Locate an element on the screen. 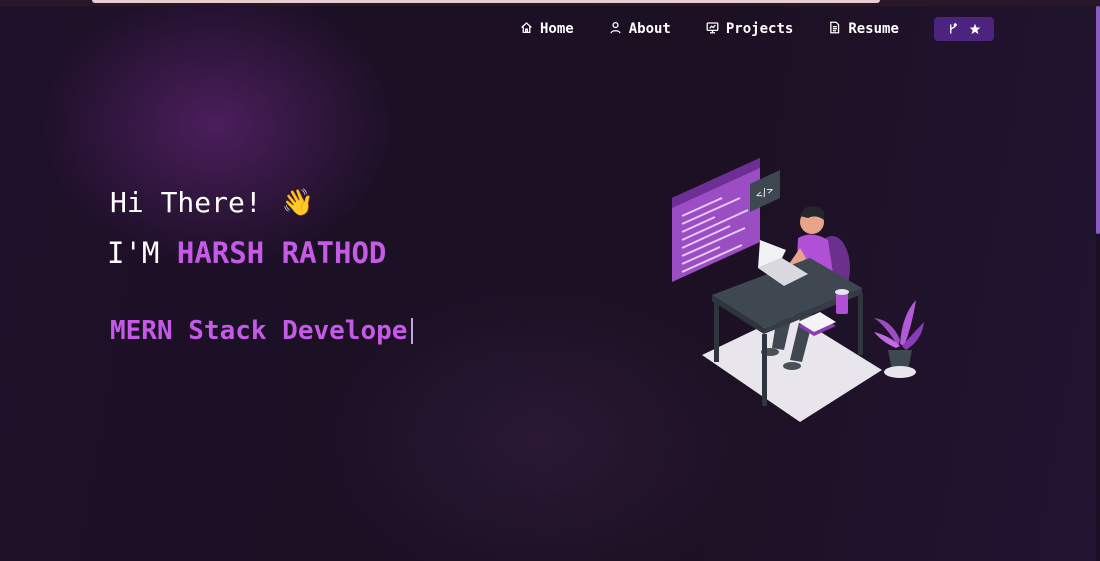 Image resolution: width=1100 pixels, height=561 pixels. navbar: Home About Projects Resume is located at coordinates (757, 29).